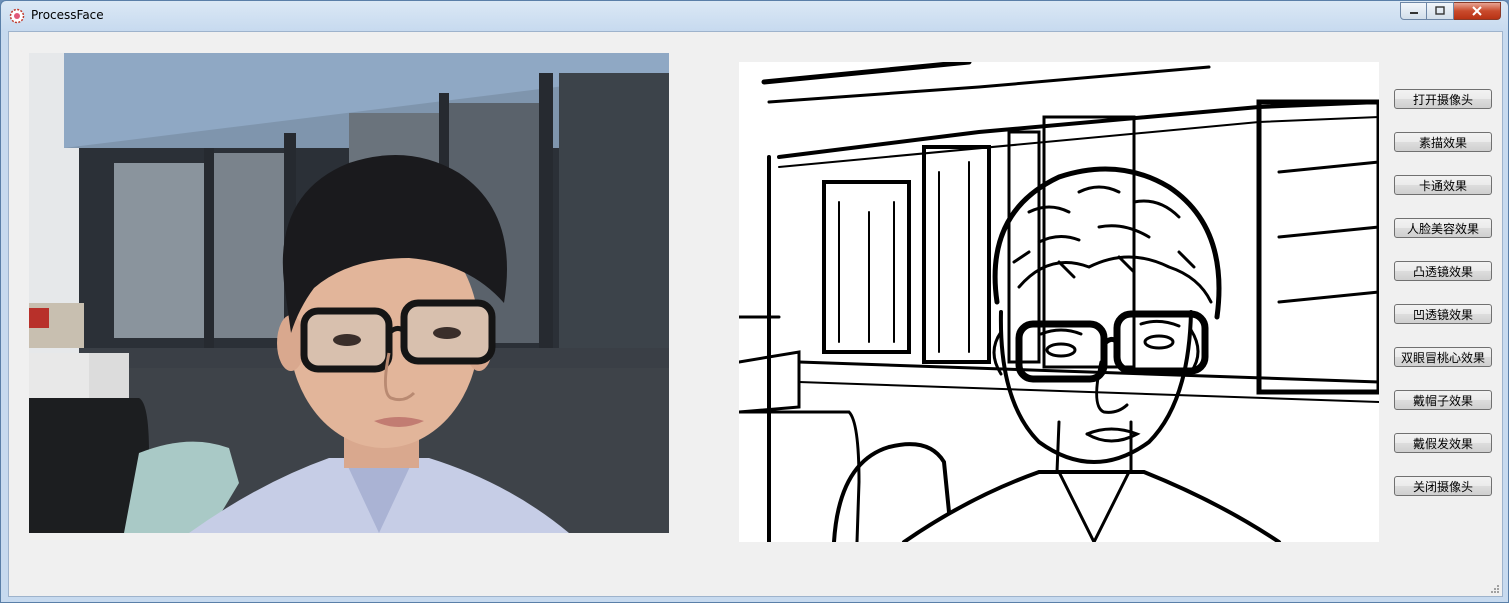 Image resolution: width=1509 pixels, height=603 pixels. What do you see at coordinates (754, 16) in the screenshot?
I see `title-bar: ProcessFace` at bounding box center [754, 16].